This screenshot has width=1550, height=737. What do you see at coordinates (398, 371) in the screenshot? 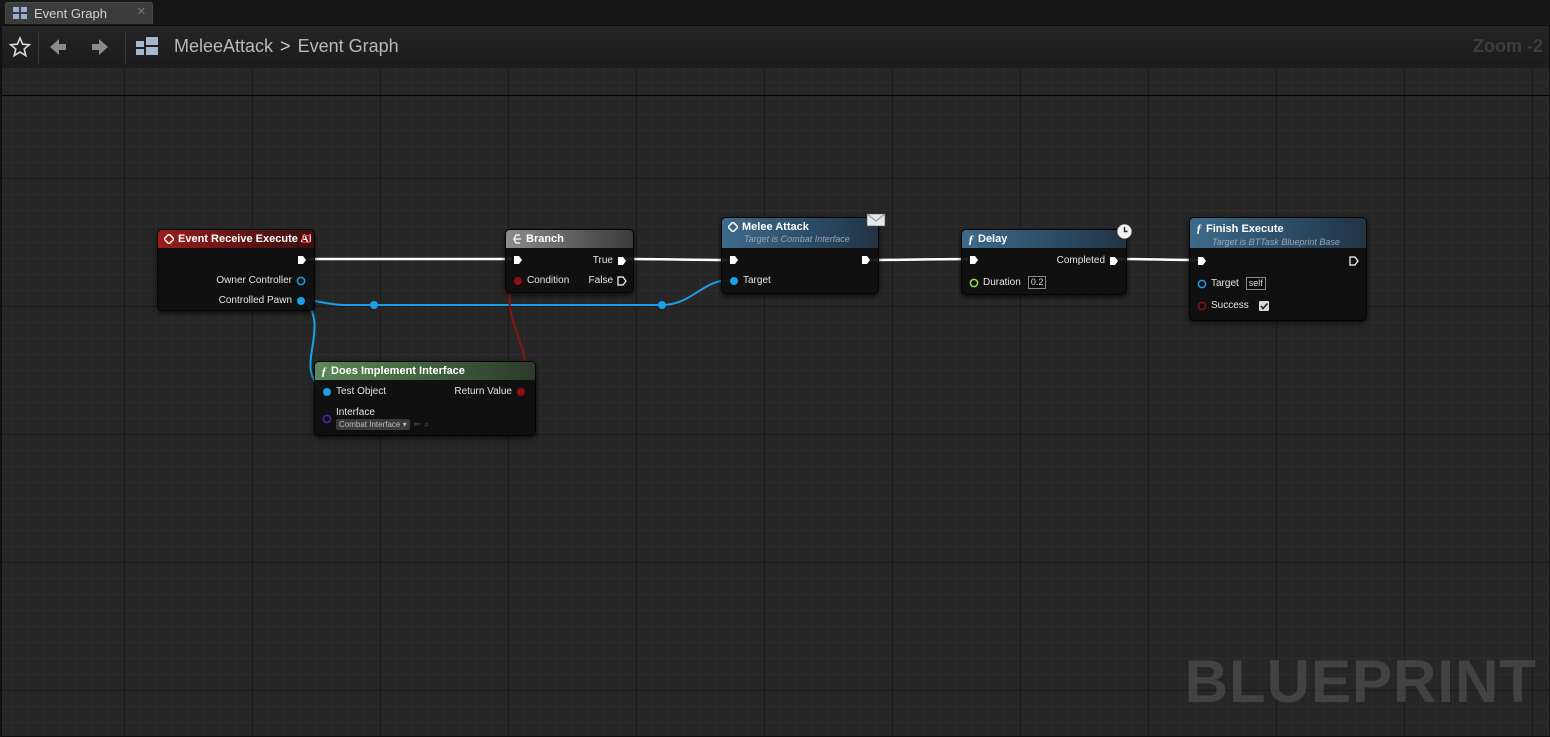
I see `node-title: Does Implement Interface` at bounding box center [398, 371].